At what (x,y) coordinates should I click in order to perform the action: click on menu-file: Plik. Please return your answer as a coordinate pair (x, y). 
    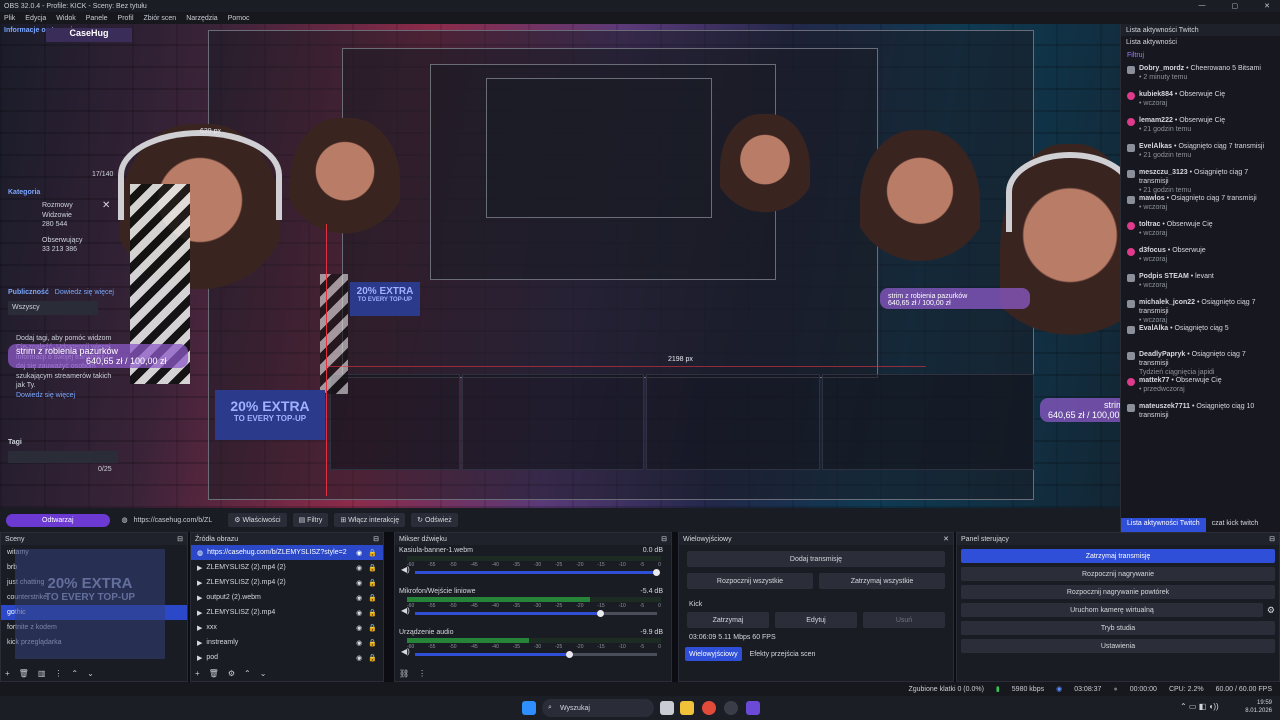
    Looking at the image, I should click on (9, 18).